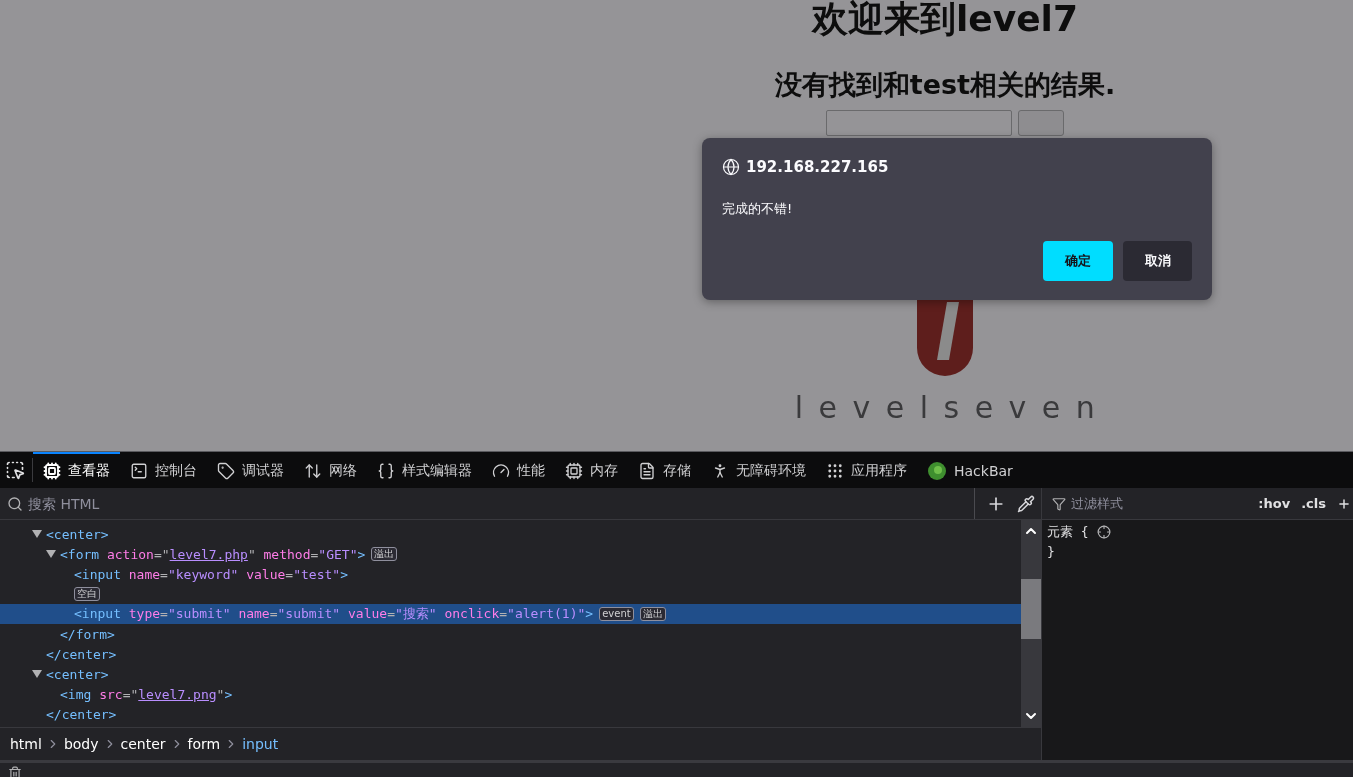 The width and height of the screenshot is (1353, 777). Describe the element at coordinates (616, 614) in the screenshot. I see `markup-badge: event` at that location.